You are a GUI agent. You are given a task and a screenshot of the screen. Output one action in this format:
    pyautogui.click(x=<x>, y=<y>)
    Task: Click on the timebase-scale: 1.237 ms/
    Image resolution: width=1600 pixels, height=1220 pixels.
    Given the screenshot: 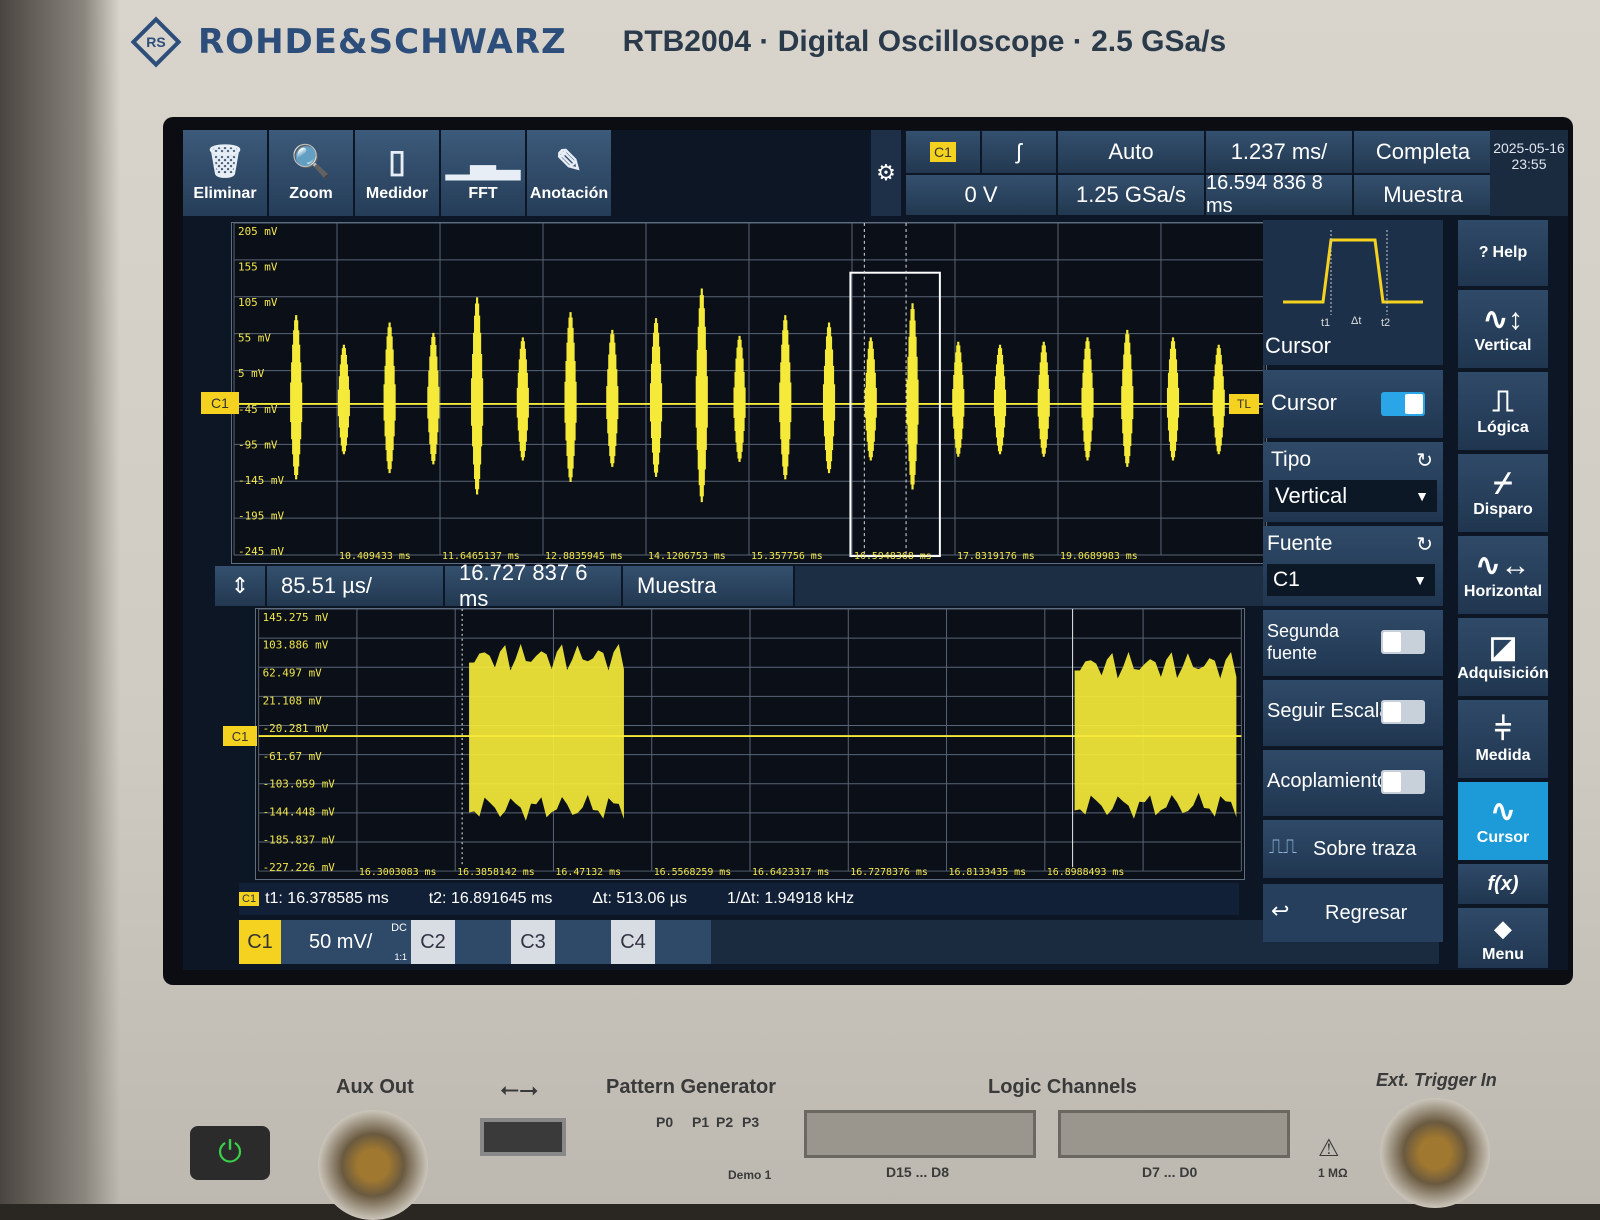 What is the action you would take?
    pyautogui.click(x=1279, y=152)
    